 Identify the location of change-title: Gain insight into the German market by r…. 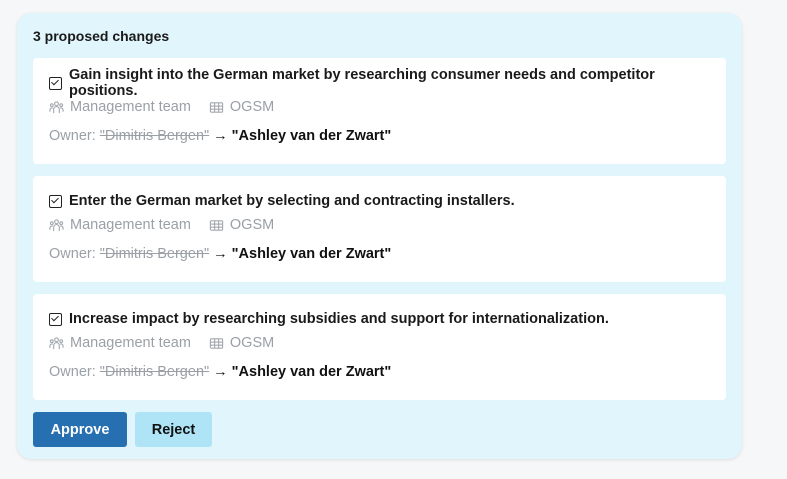
(362, 83).